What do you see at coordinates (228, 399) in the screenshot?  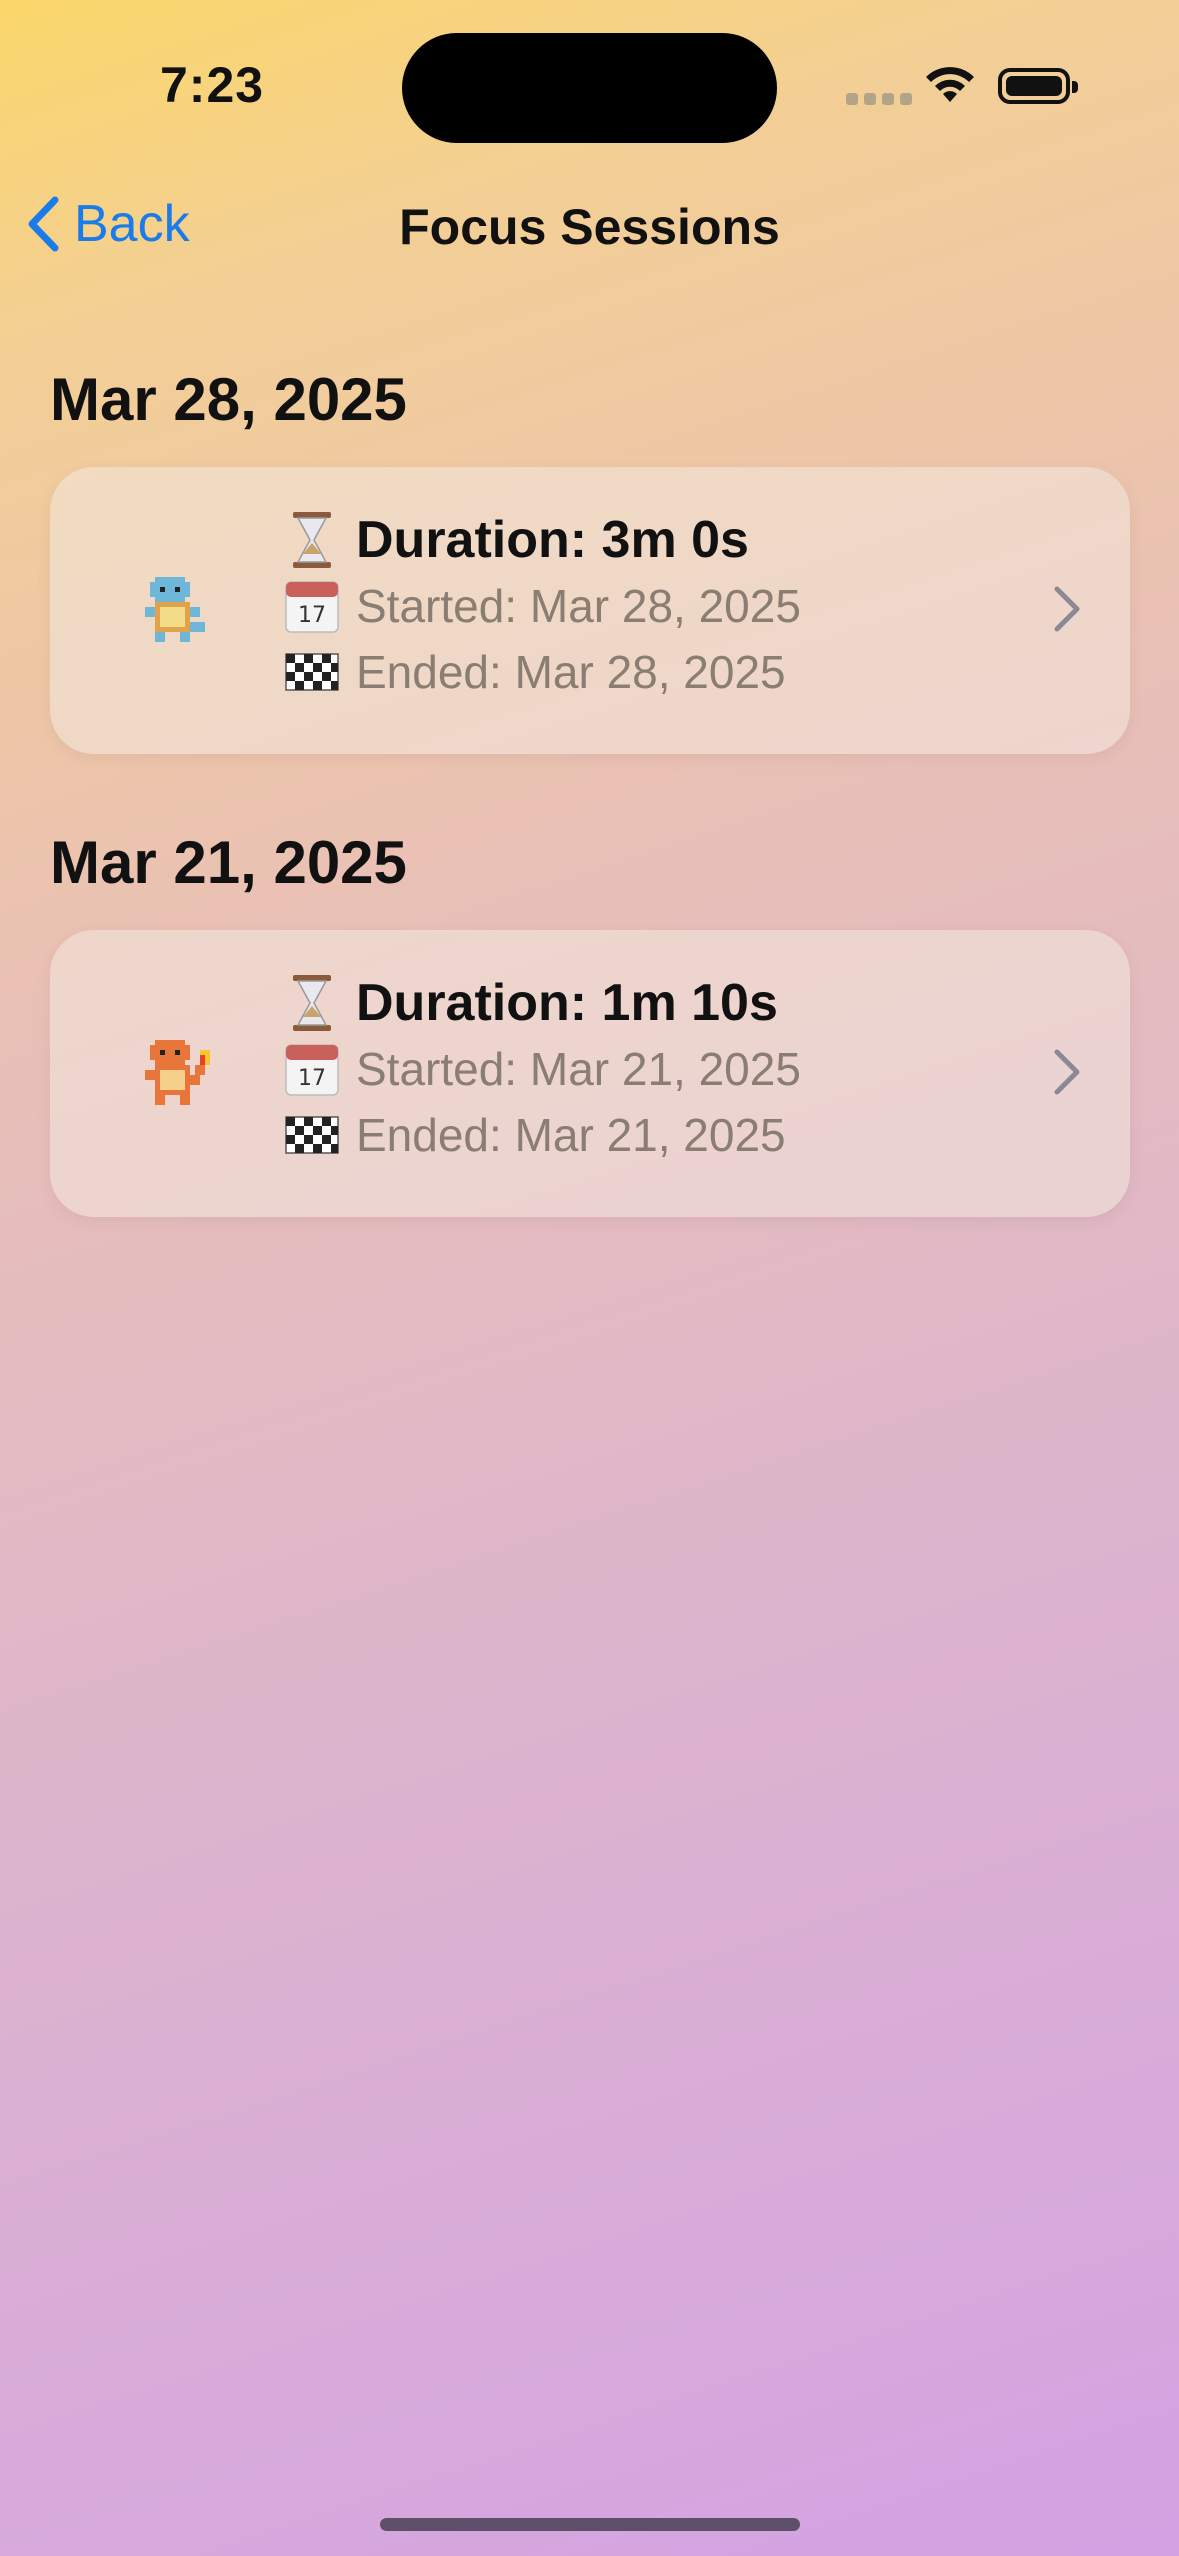 I see `section-date-header: Mar 28, 2025` at bounding box center [228, 399].